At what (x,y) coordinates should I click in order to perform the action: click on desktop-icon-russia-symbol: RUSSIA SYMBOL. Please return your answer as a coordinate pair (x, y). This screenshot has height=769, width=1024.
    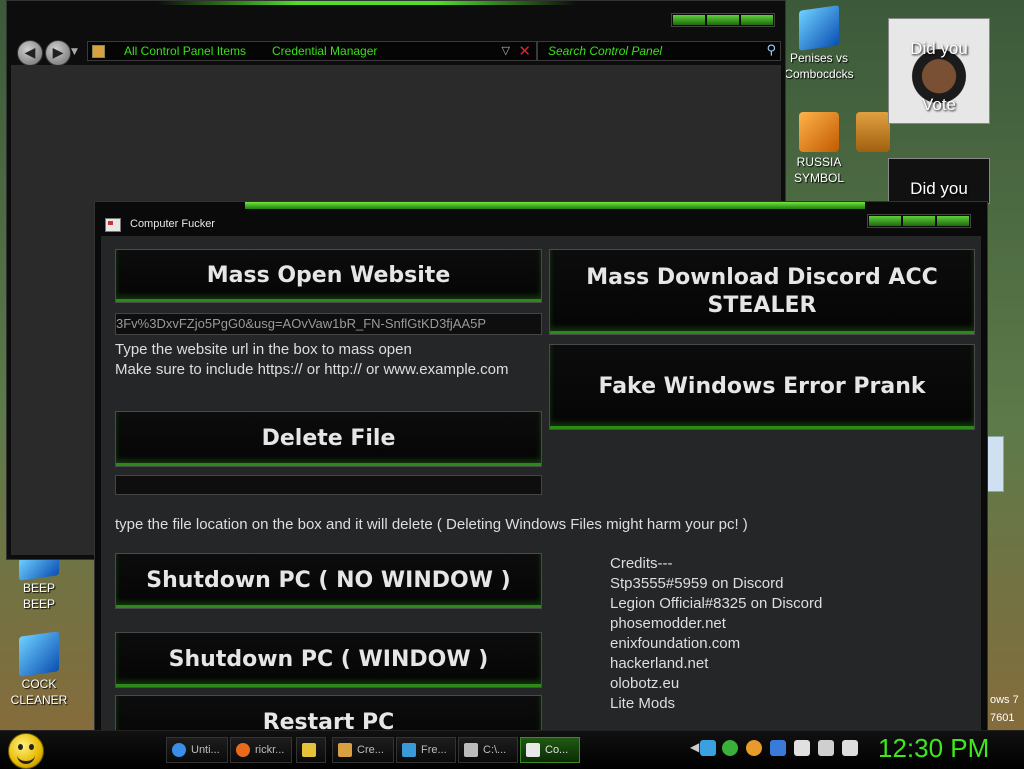
    Looking at the image, I should click on (819, 149).